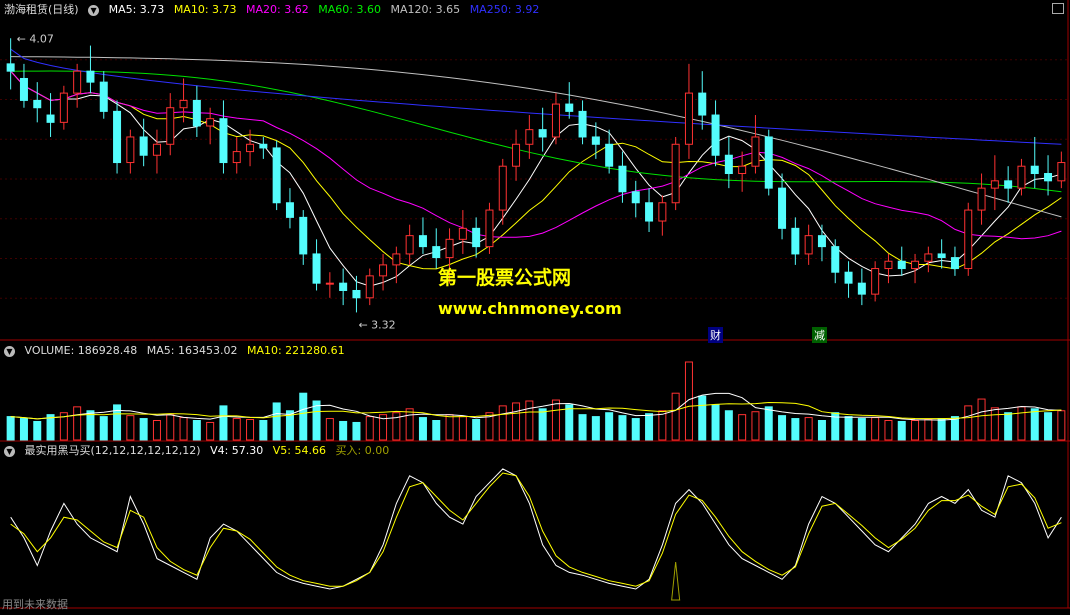 This screenshot has width=1070, height=615. Describe the element at coordinates (376, 324) in the screenshot. I see `low-price-label: ← 3.32` at that location.